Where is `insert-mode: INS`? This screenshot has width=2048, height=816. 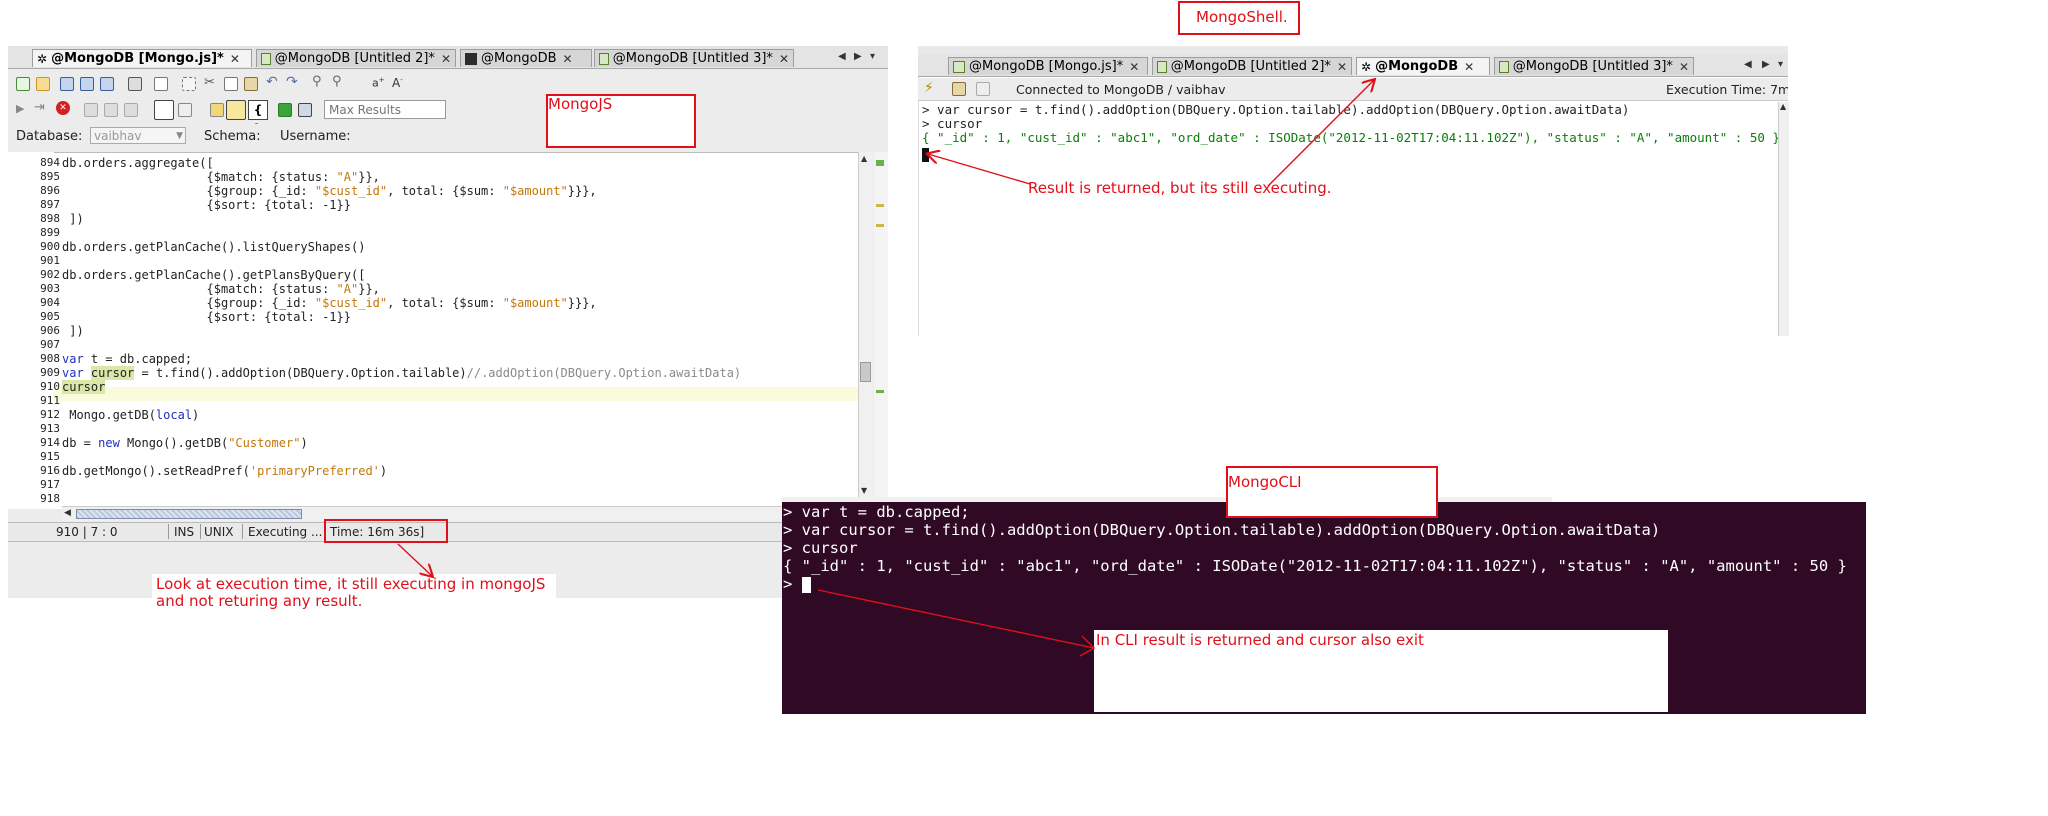 insert-mode: INS is located at coordinates (184, 532).